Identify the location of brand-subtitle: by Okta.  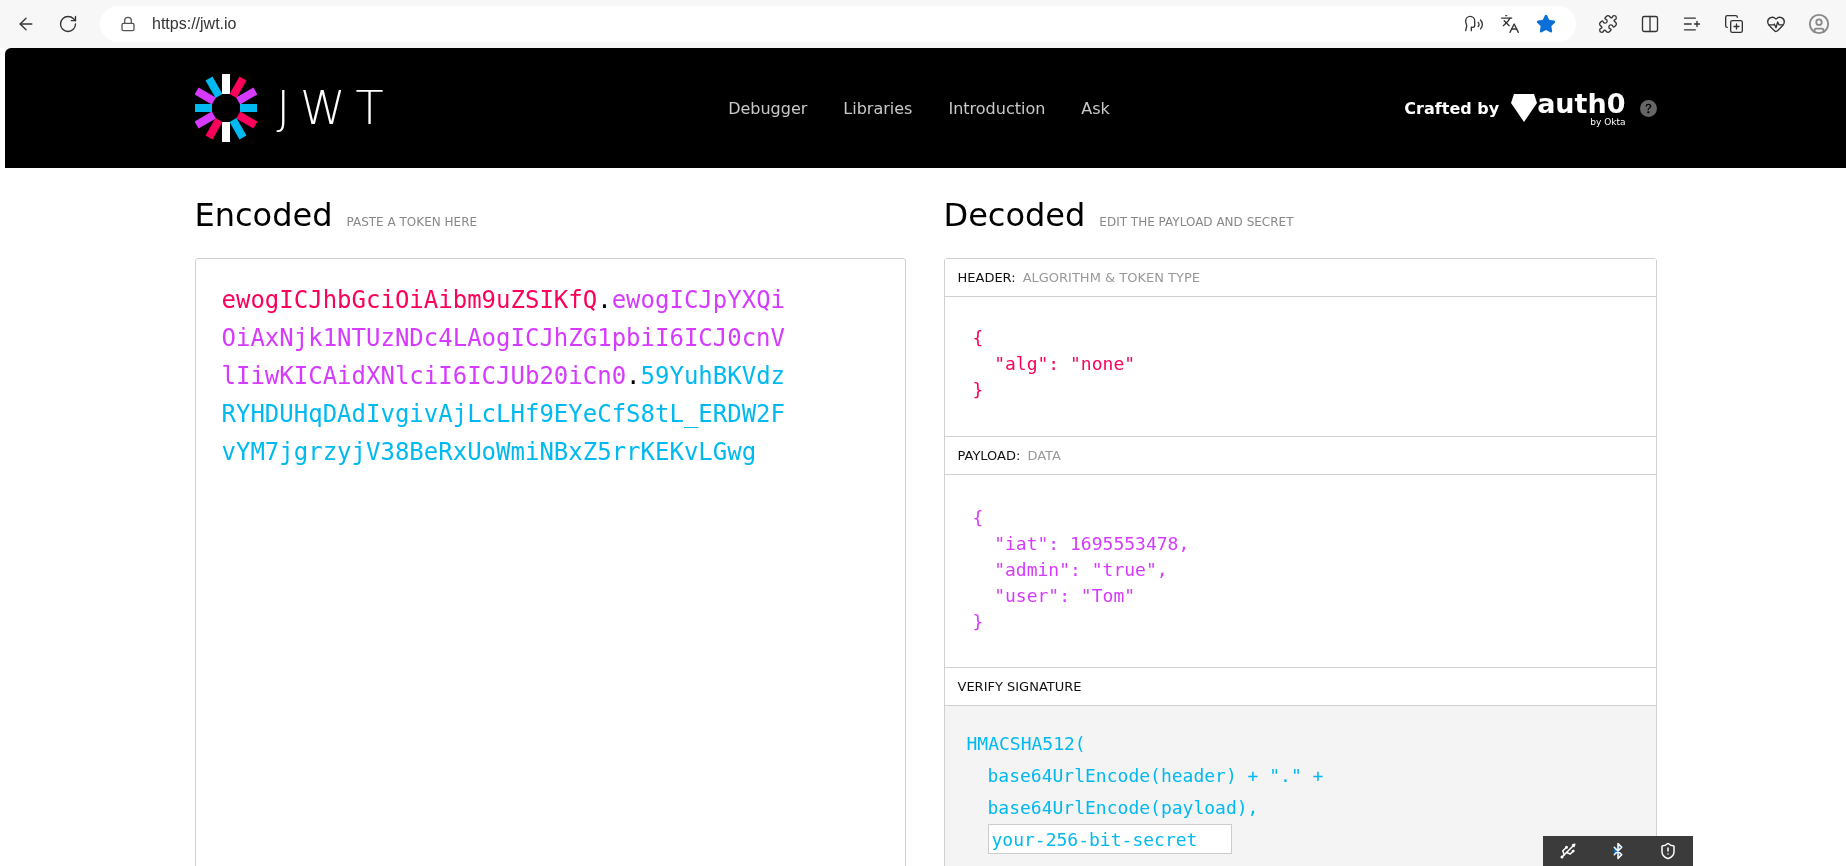
(1608, 121).